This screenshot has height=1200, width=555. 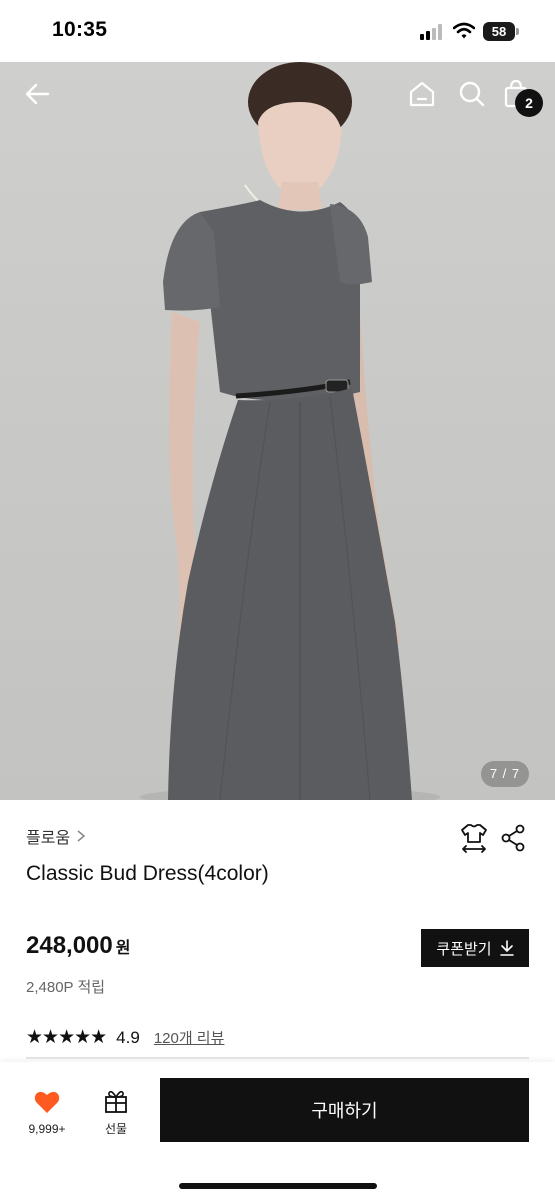 What do you see at coordinates (66, 1037) in the screenshot?
I see `star-rating-icon: ★★★★★` at bounding box center [66, 1037].